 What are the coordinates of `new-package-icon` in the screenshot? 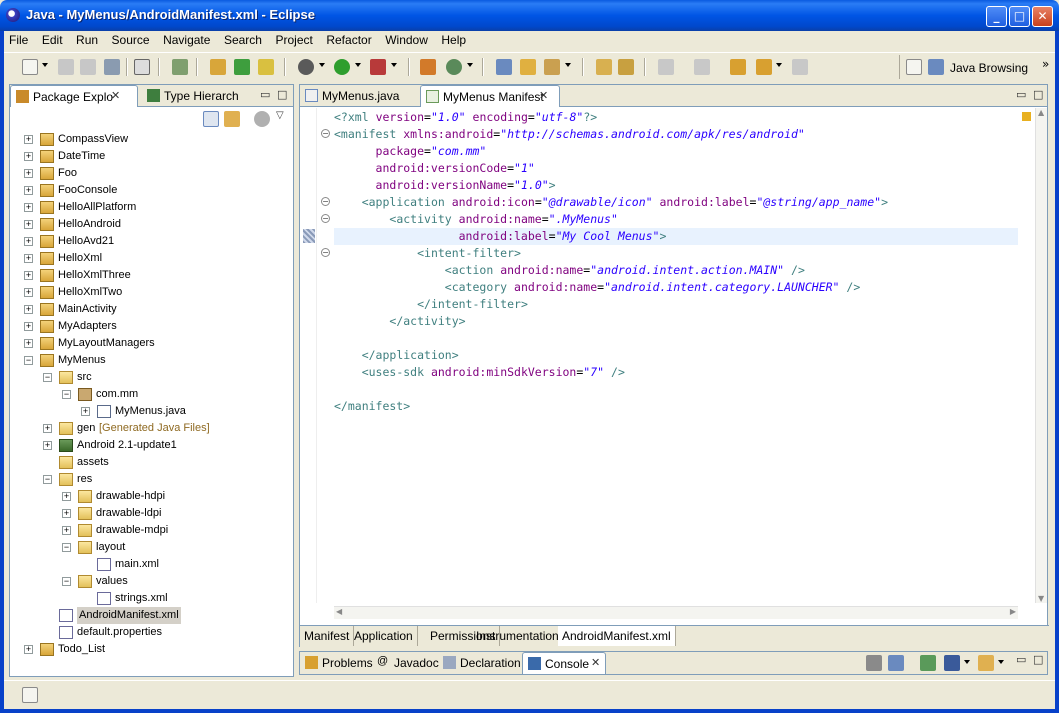 It's located at (218, 67).